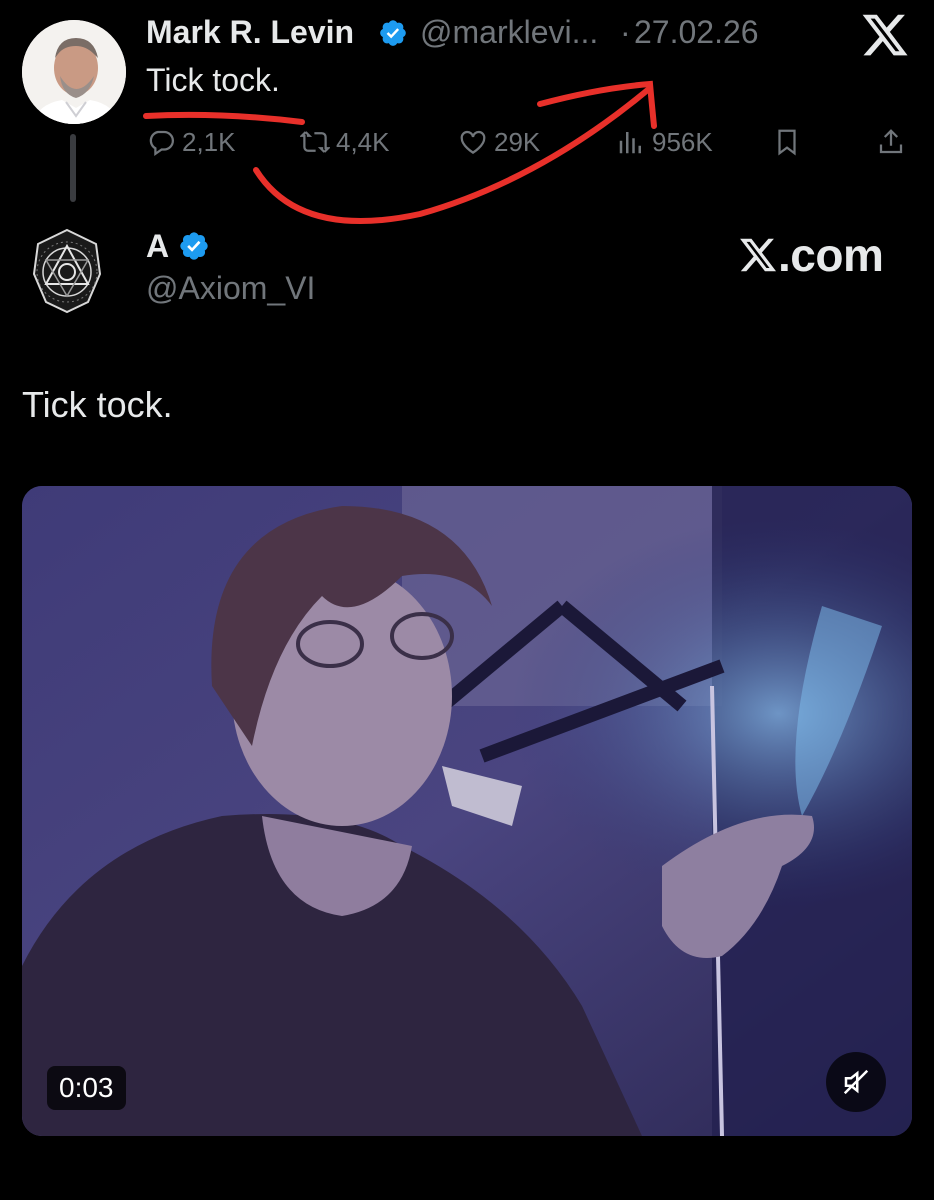  Describe the element at coordinates (630, 143) in the screenshot. I see `views-icon` at that location.